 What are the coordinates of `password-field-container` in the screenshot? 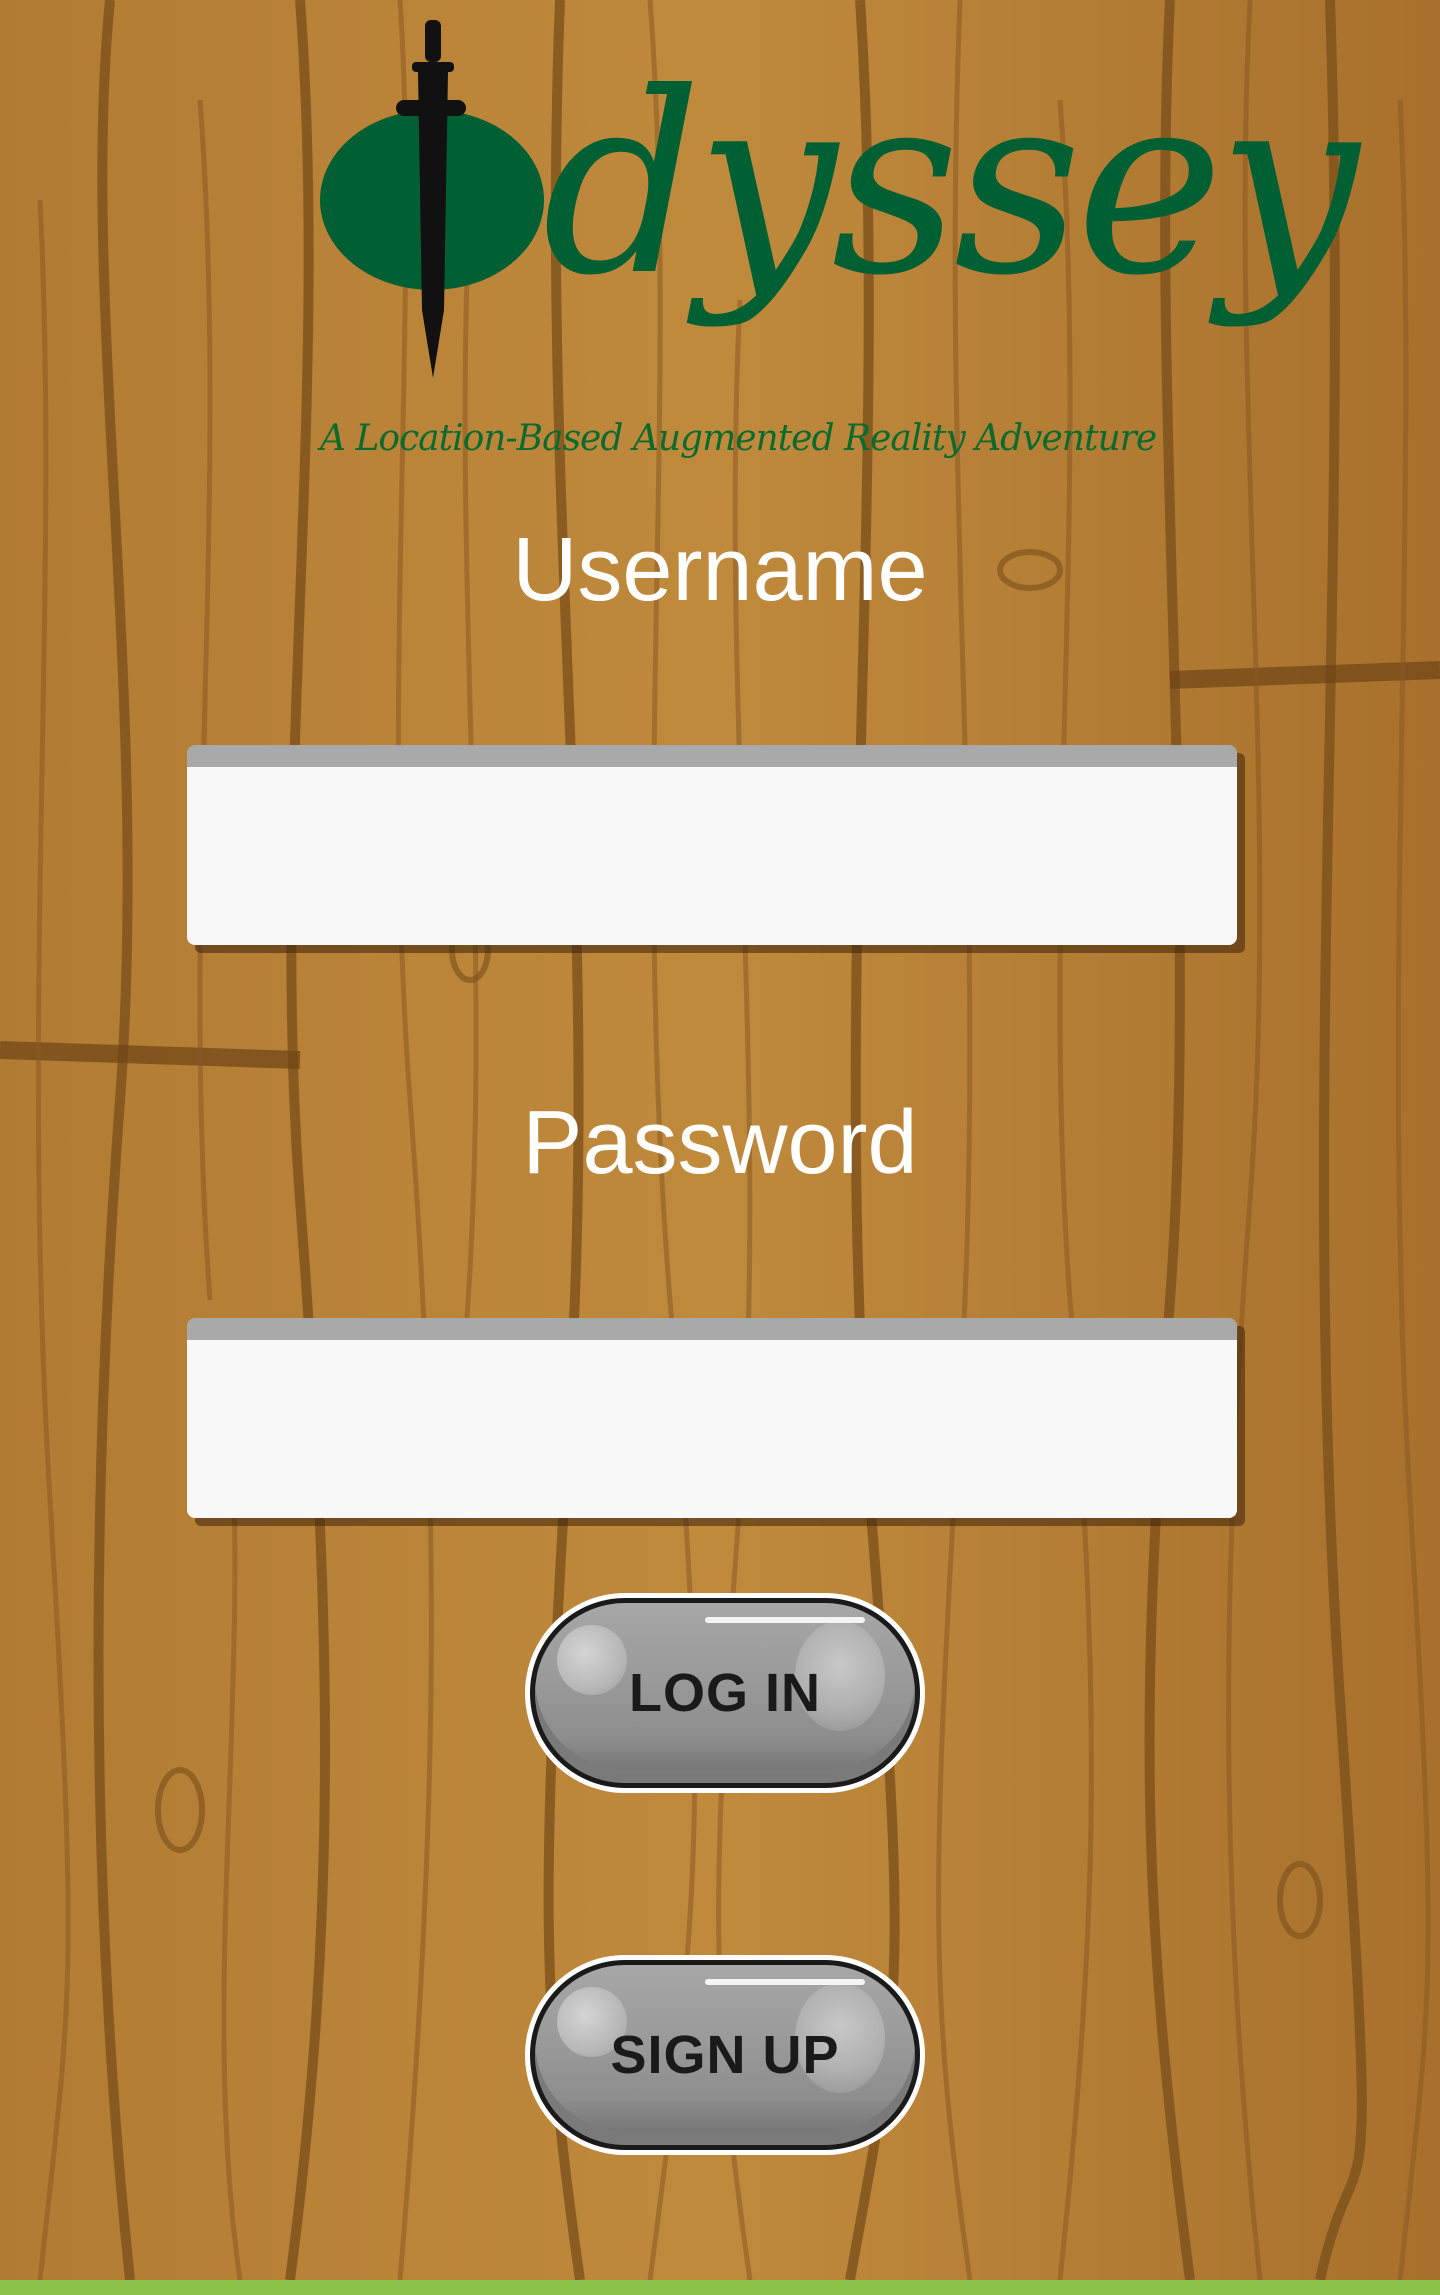 It's located at (716, 1422).